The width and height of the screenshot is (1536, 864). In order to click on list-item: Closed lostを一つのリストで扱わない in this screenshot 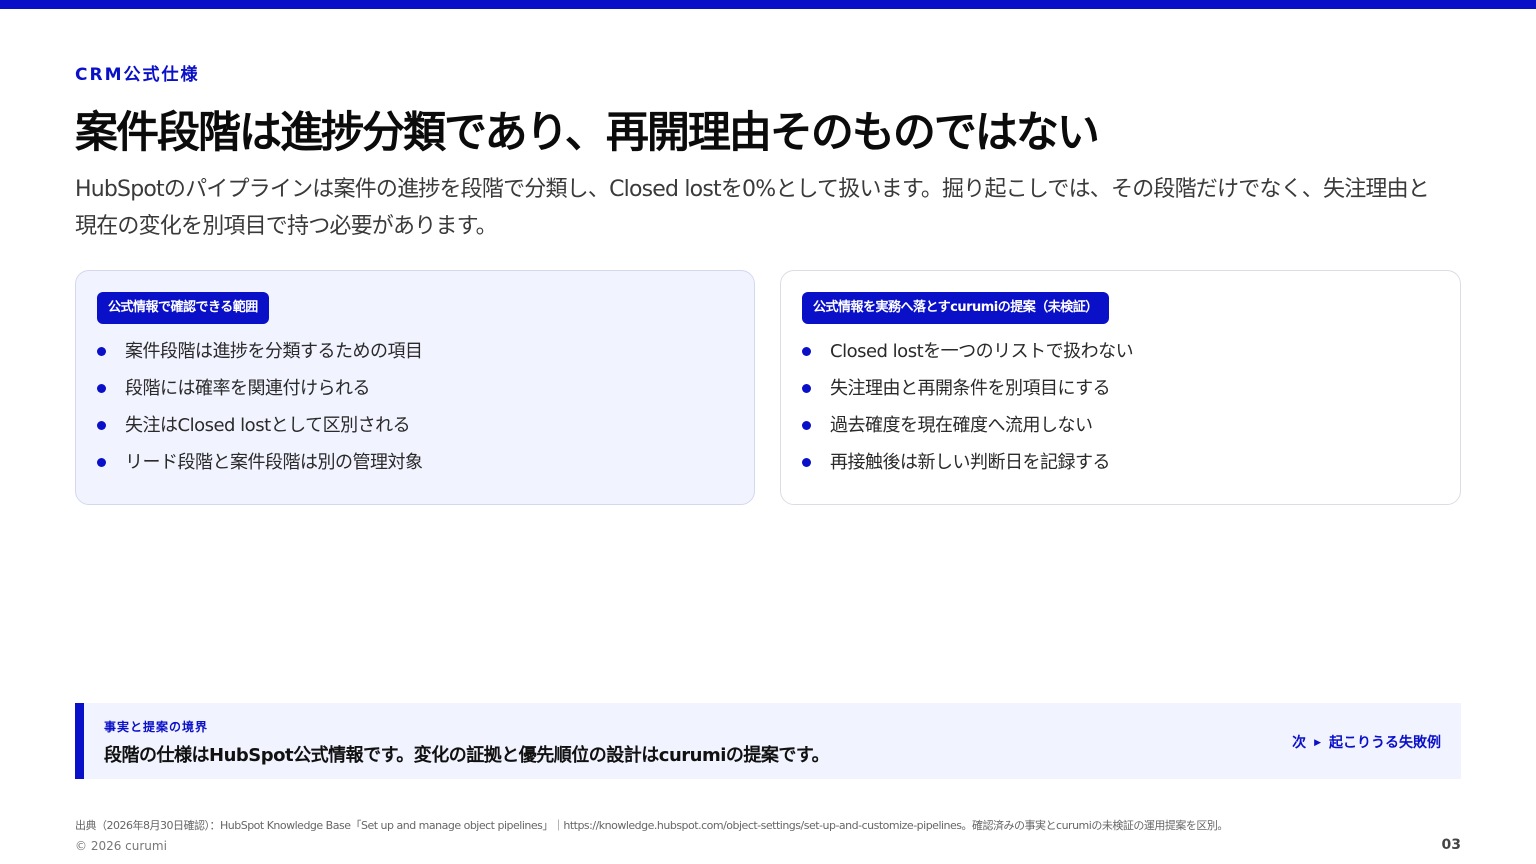, I will do `click(967, 351)`.